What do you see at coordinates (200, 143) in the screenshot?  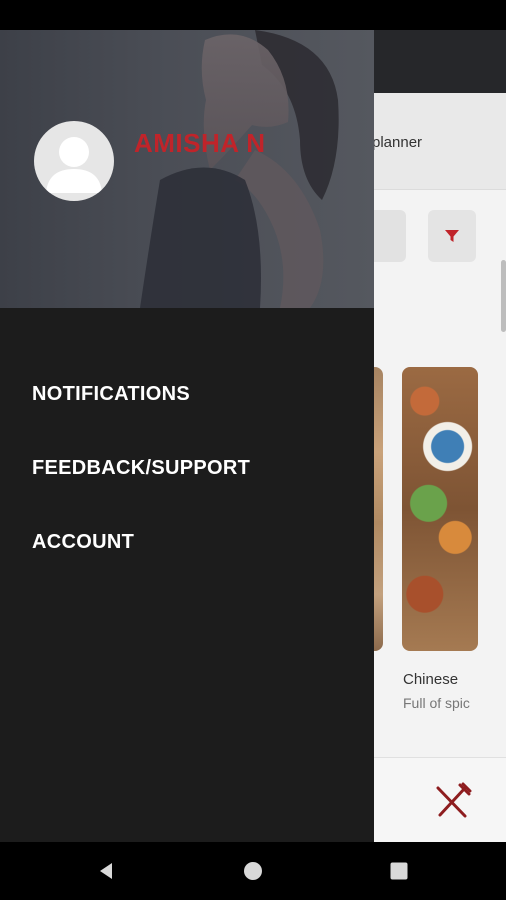 I see `user-name: AMISHA N` at bounding box center [200, 143].